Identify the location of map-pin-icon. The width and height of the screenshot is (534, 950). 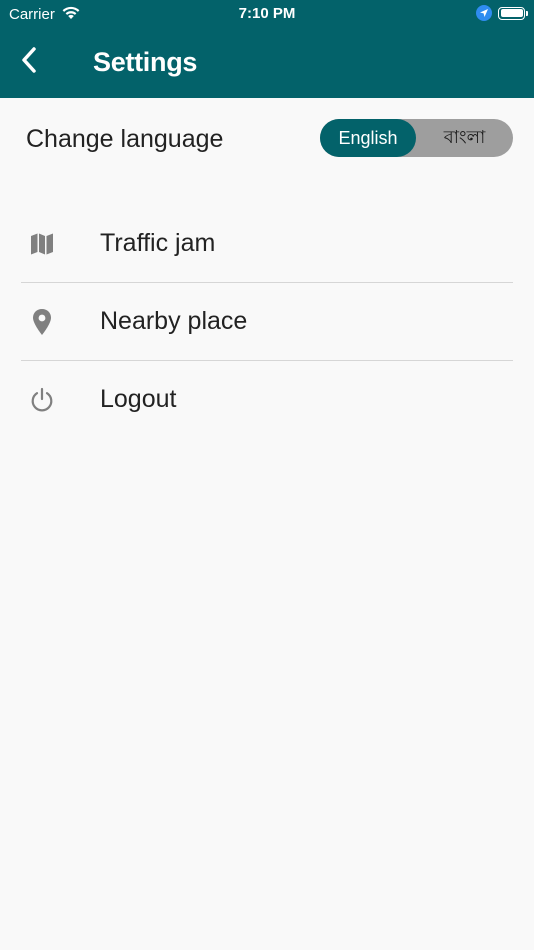
(42, 322).